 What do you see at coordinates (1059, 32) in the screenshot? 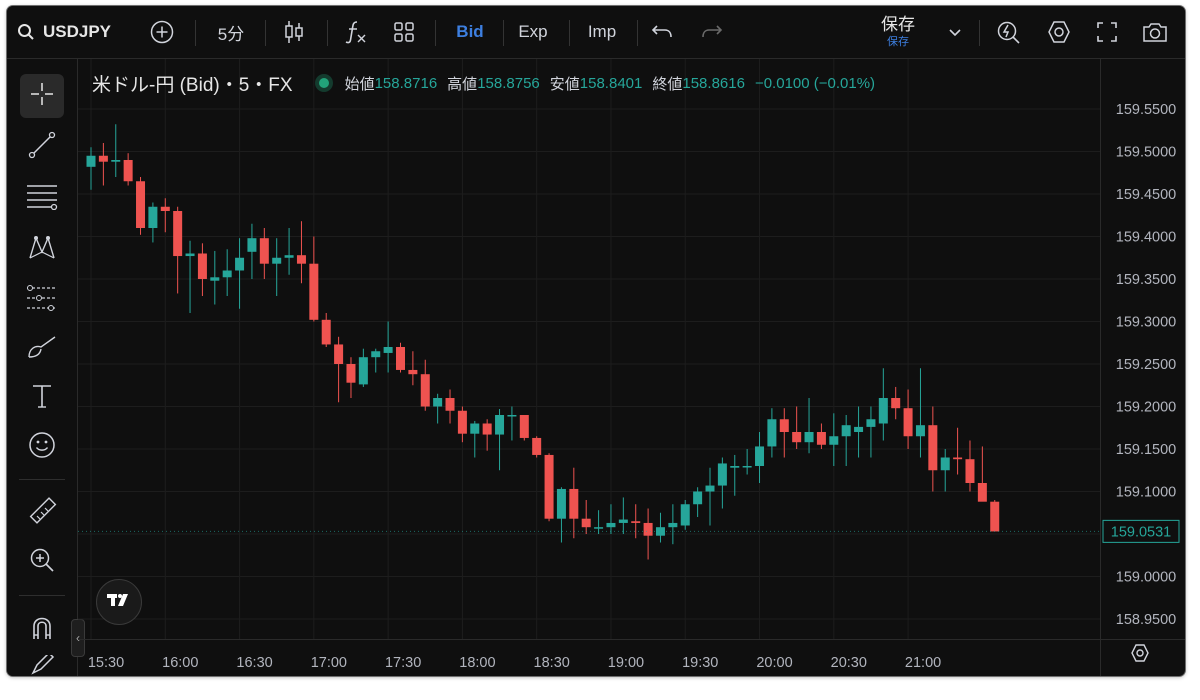
I see `settings-button` at bounding box center [1059, 32].